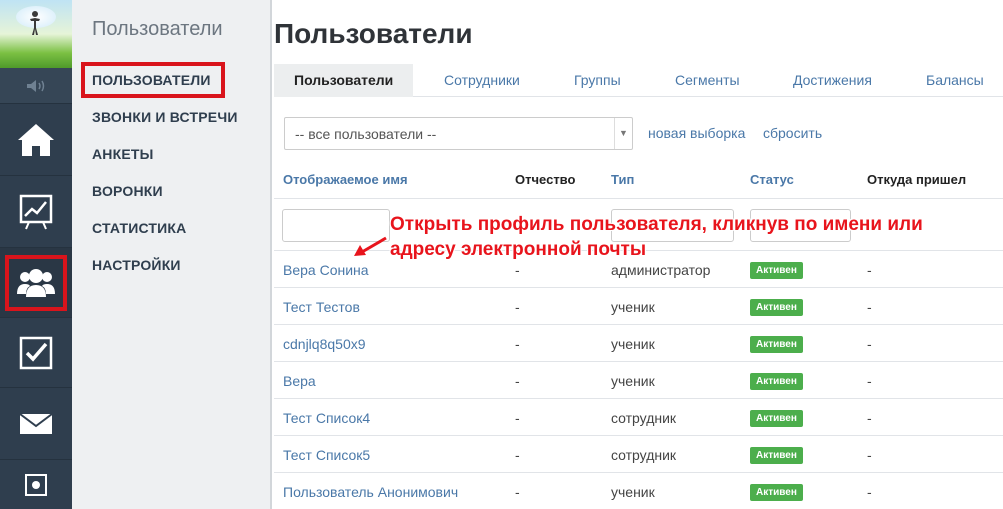 This screenshot has width=1003, height=509. What do you see at coordinates (165, 117) in the screenshot?
I see `submenu-item-calls: ЗВОНКИ И ВСТРЕЧИ` at bounding box center [165, 117].